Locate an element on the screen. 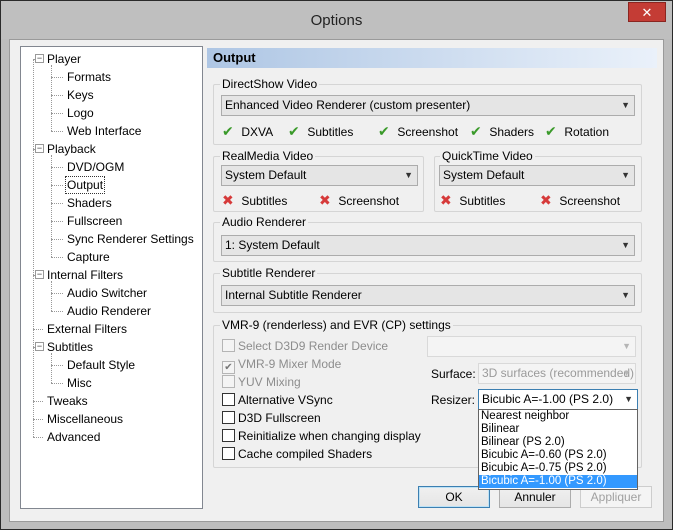  tree-item-shaders: Shaders is located at coordinates (89, 203).